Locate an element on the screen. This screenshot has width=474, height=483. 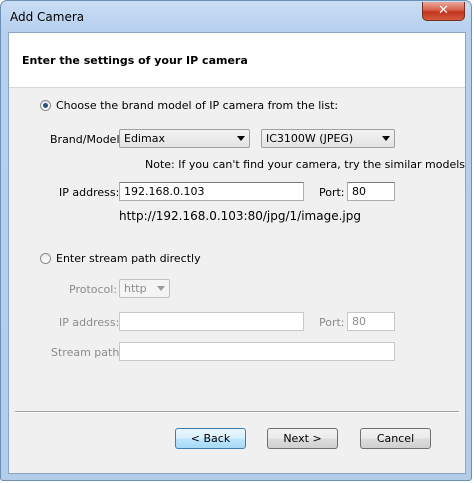
close-button: ✕ is located at coordinates (443, 11).